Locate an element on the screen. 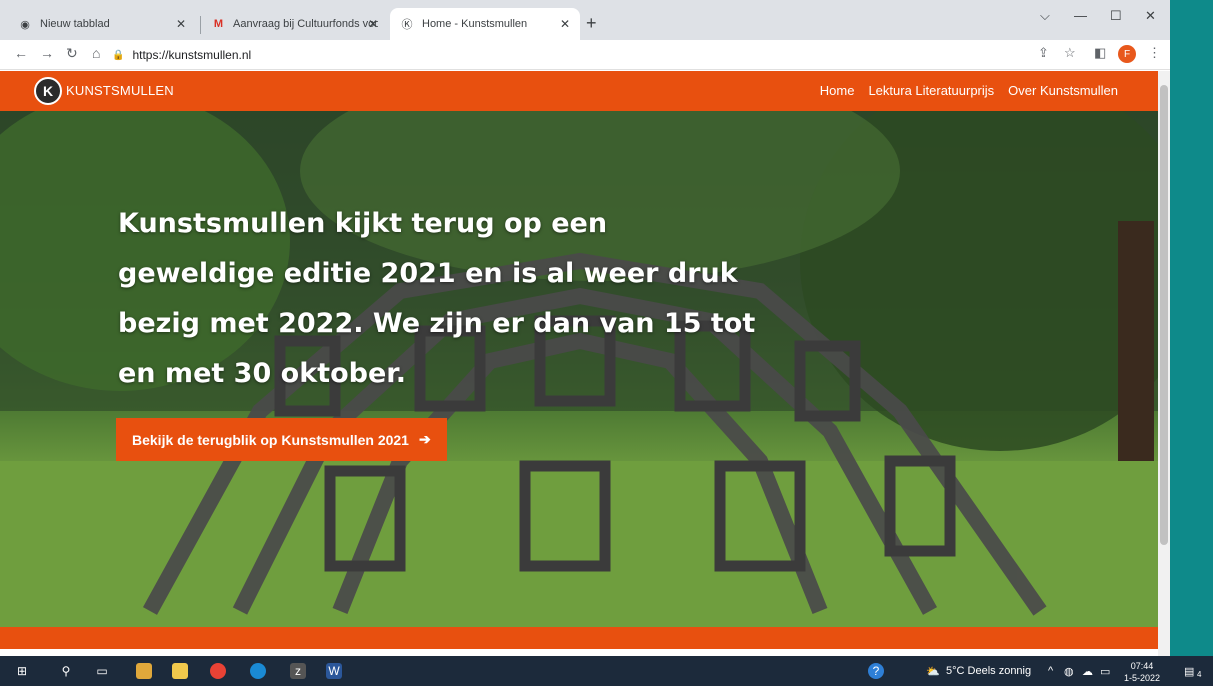 The image size is (1213, 686). kunstsmullen-icon: Ⓚ is located at coordinates (407, 25).